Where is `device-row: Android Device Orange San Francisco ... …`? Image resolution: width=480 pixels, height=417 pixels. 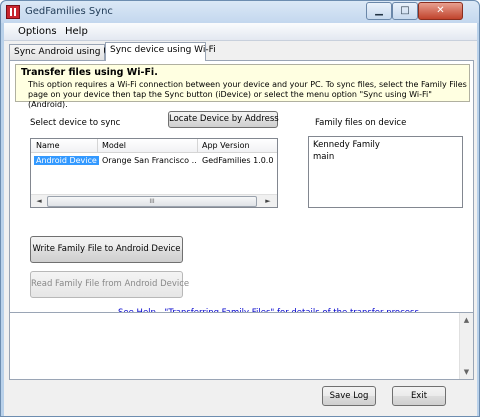
device-row: Android Device Orange San Francisco ... … is located at coordinates (154, 161).